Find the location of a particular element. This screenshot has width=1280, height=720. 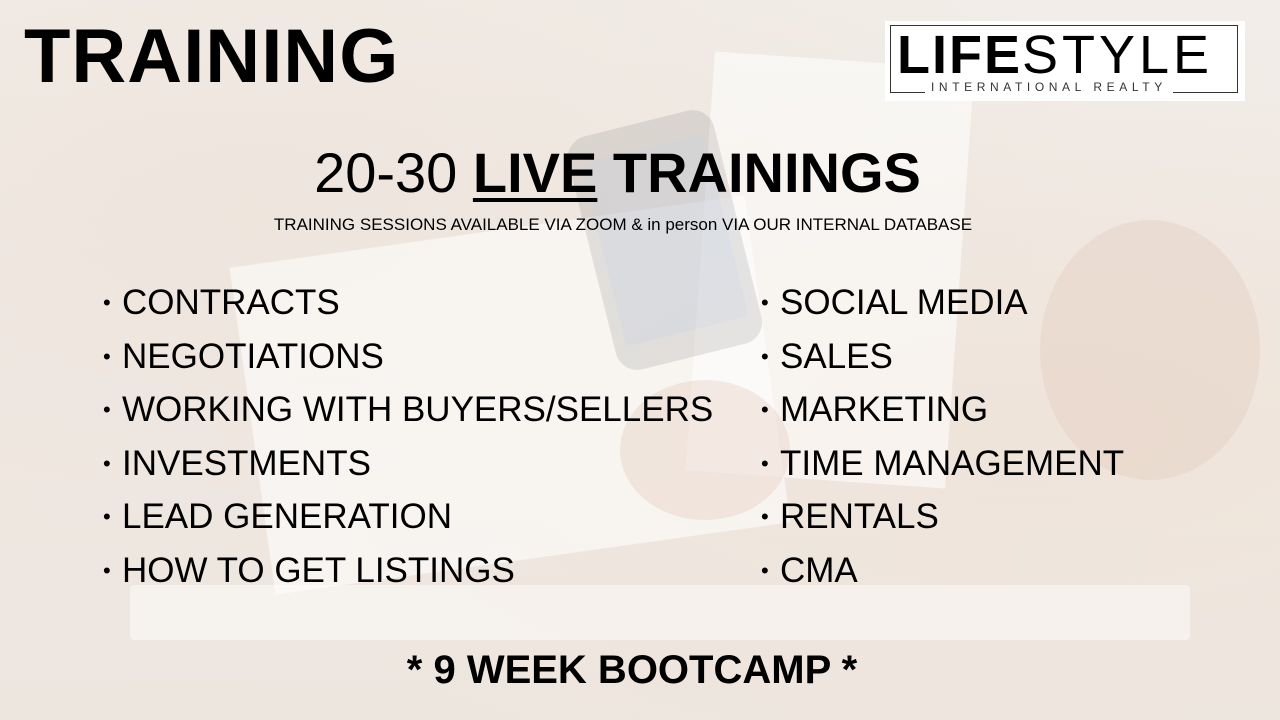

headline-prefix: 20-30 is located at coordinates (393, 172).